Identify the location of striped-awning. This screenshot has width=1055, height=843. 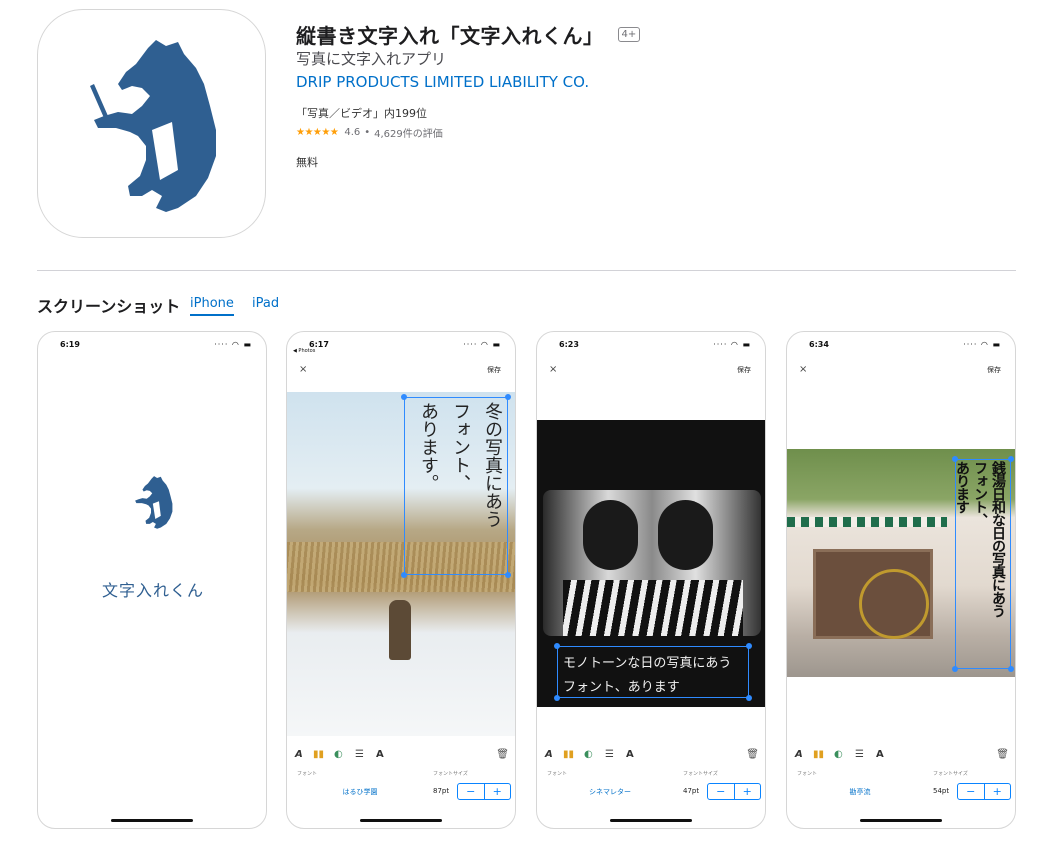
(867, 522).